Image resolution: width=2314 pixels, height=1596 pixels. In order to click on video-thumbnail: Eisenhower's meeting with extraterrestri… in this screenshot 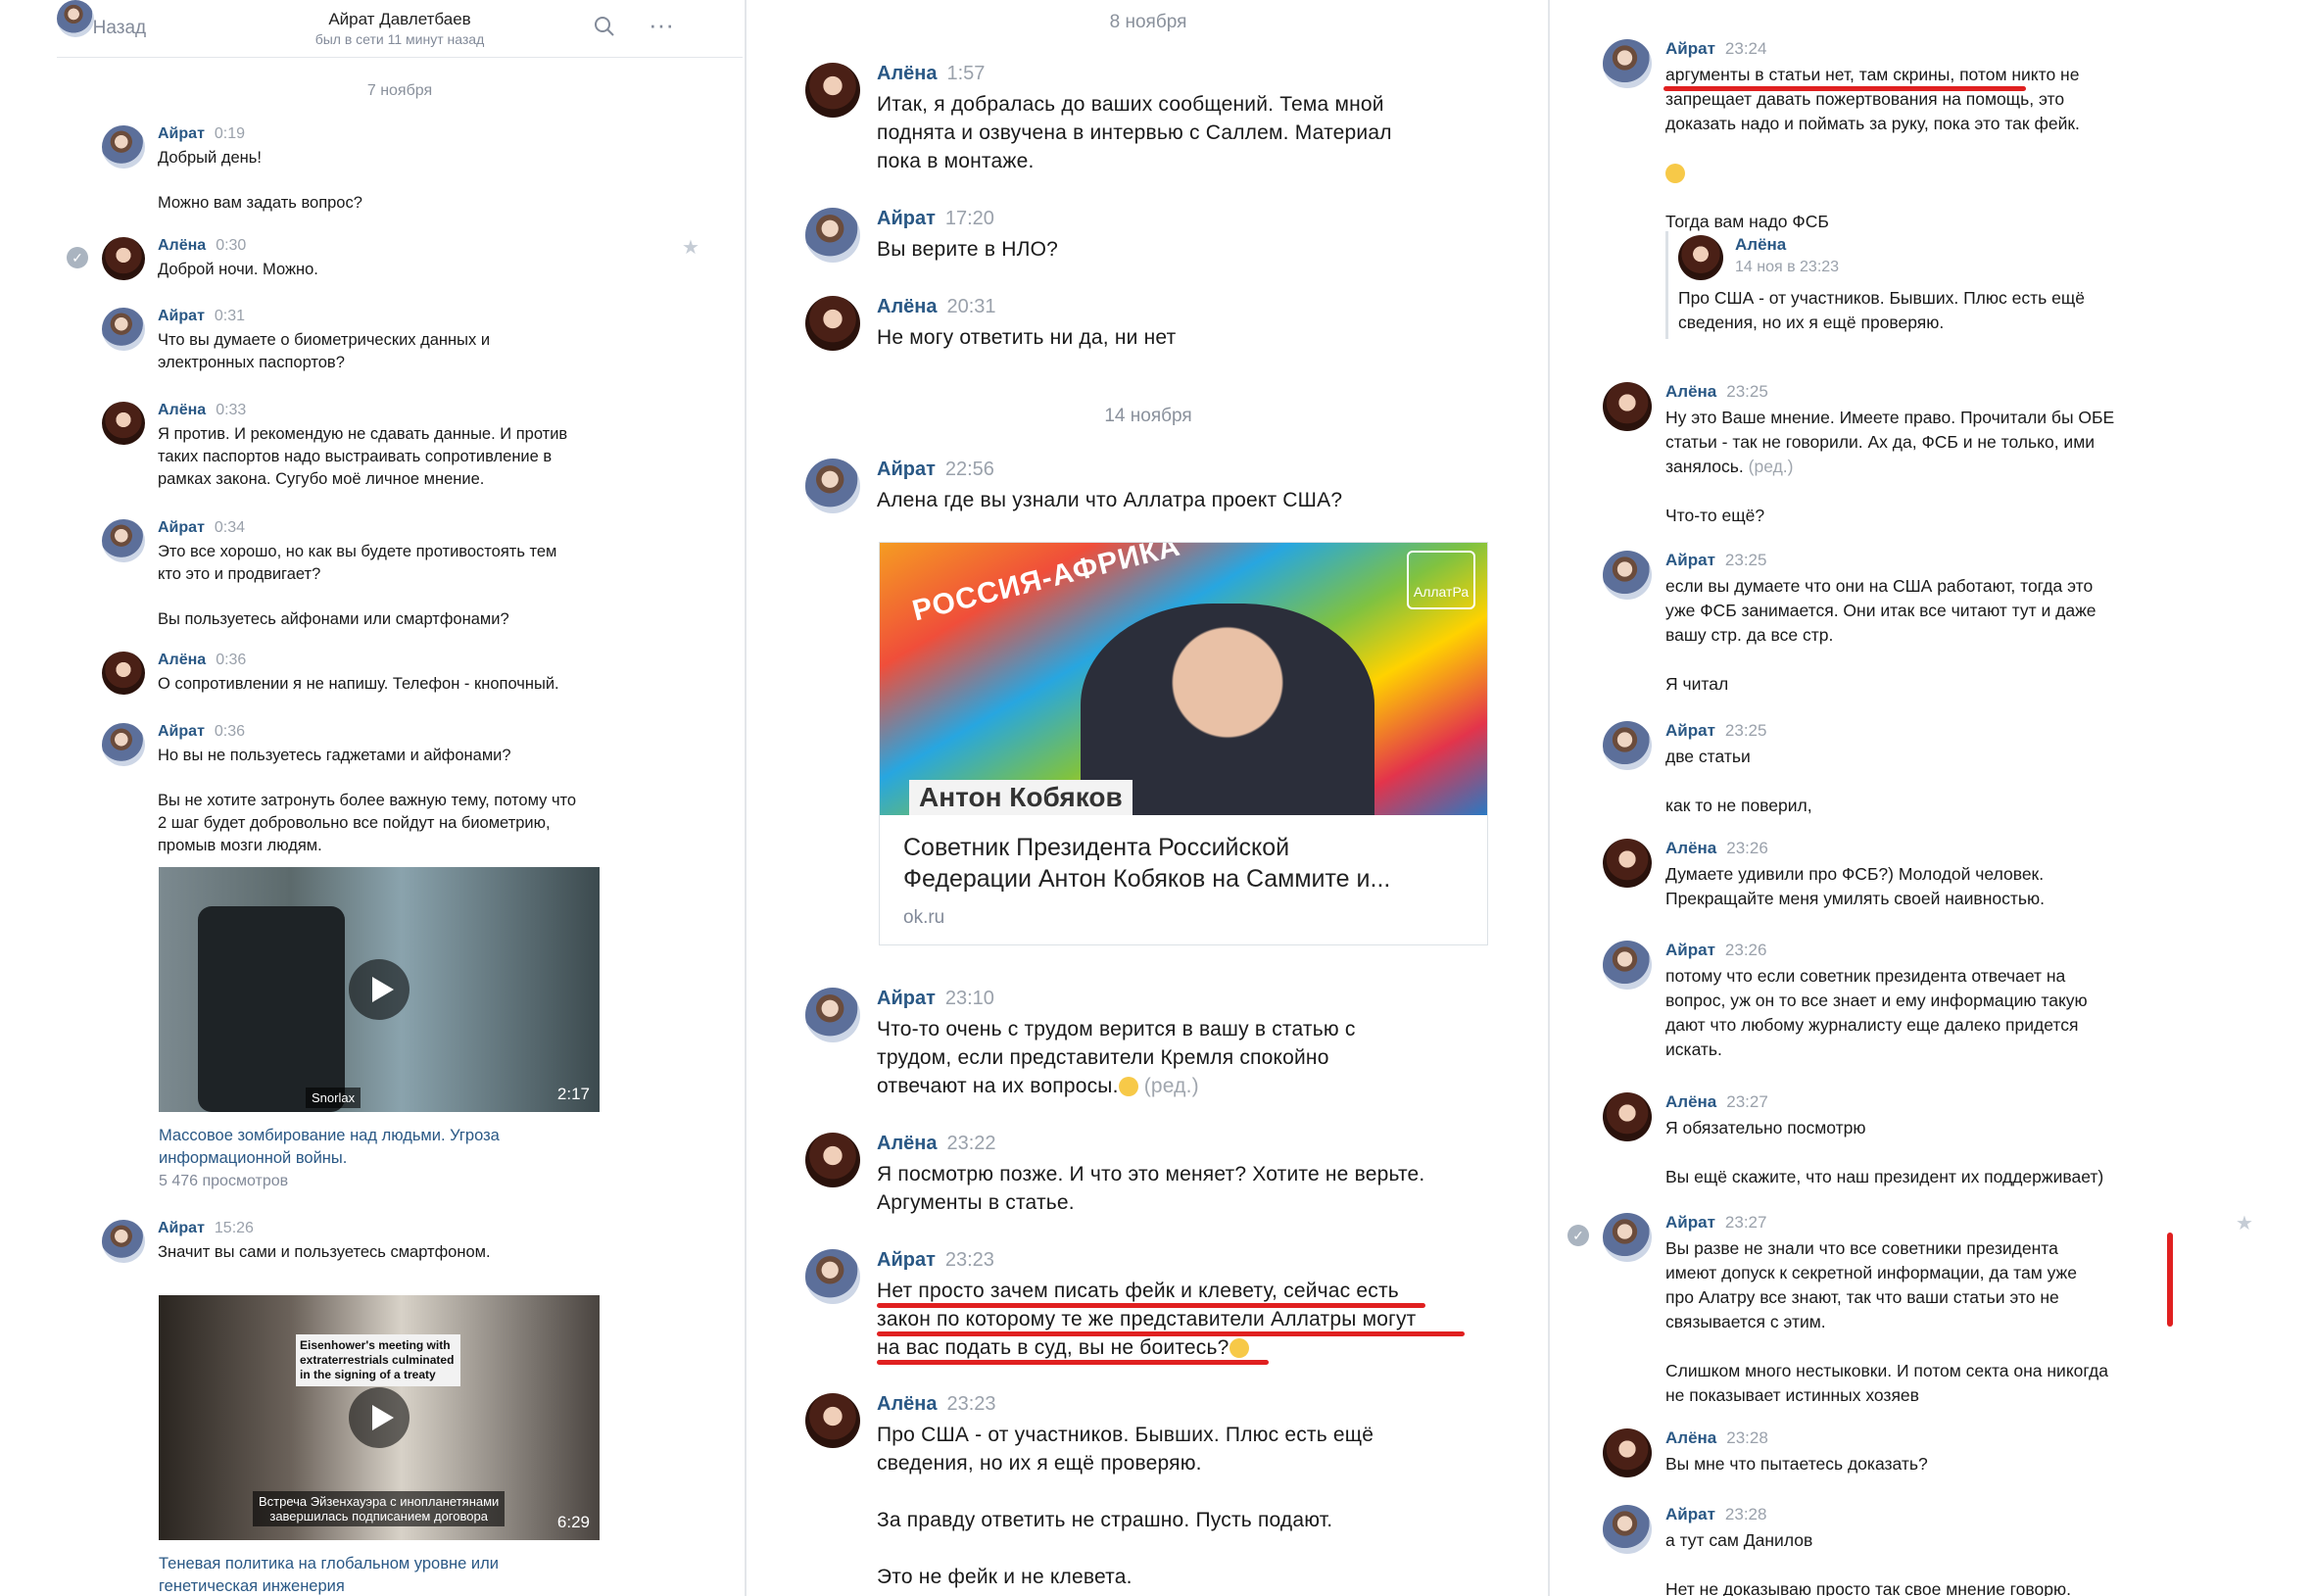, I will do `click(380, 1418)`.